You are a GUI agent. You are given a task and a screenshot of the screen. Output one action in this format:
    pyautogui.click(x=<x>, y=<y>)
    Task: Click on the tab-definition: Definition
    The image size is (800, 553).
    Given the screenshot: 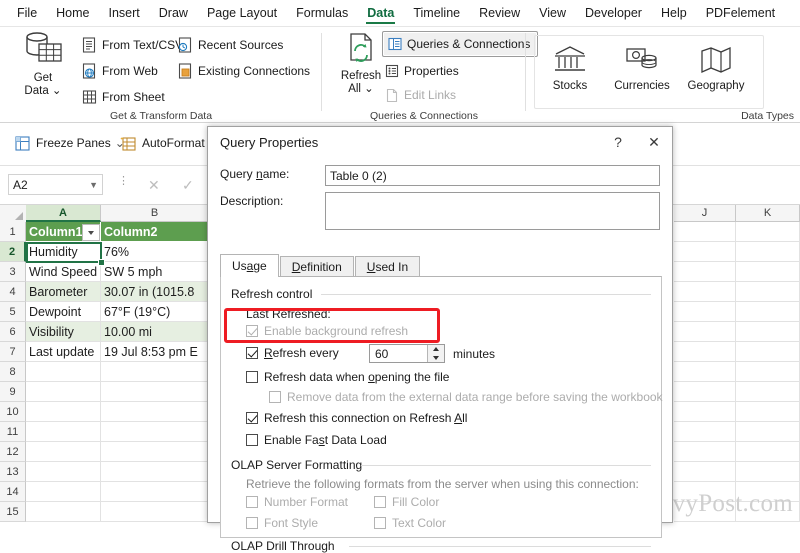 What is the action you would take?
    pyautogui.click(x=316, y=266)
    